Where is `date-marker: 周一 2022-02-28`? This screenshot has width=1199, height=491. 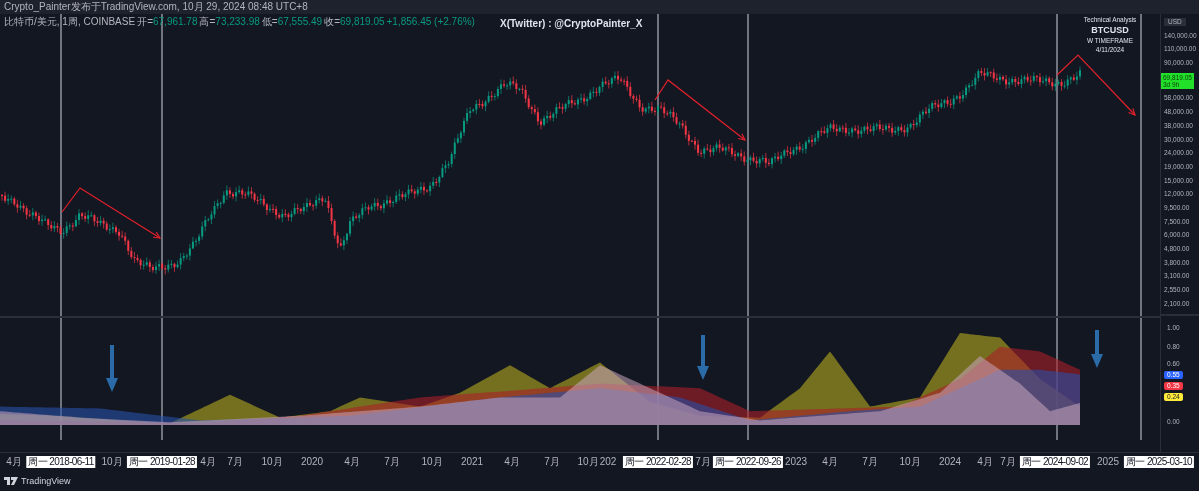
date-marker: 周一 2022-02-28 is located at coordinates (658, 462).